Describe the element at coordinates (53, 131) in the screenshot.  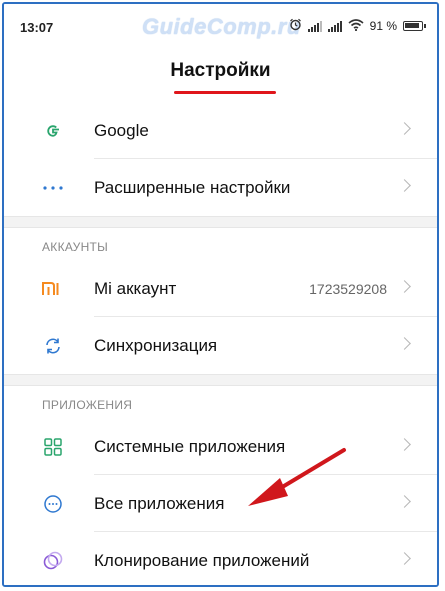
I see `google-icon` at that location.